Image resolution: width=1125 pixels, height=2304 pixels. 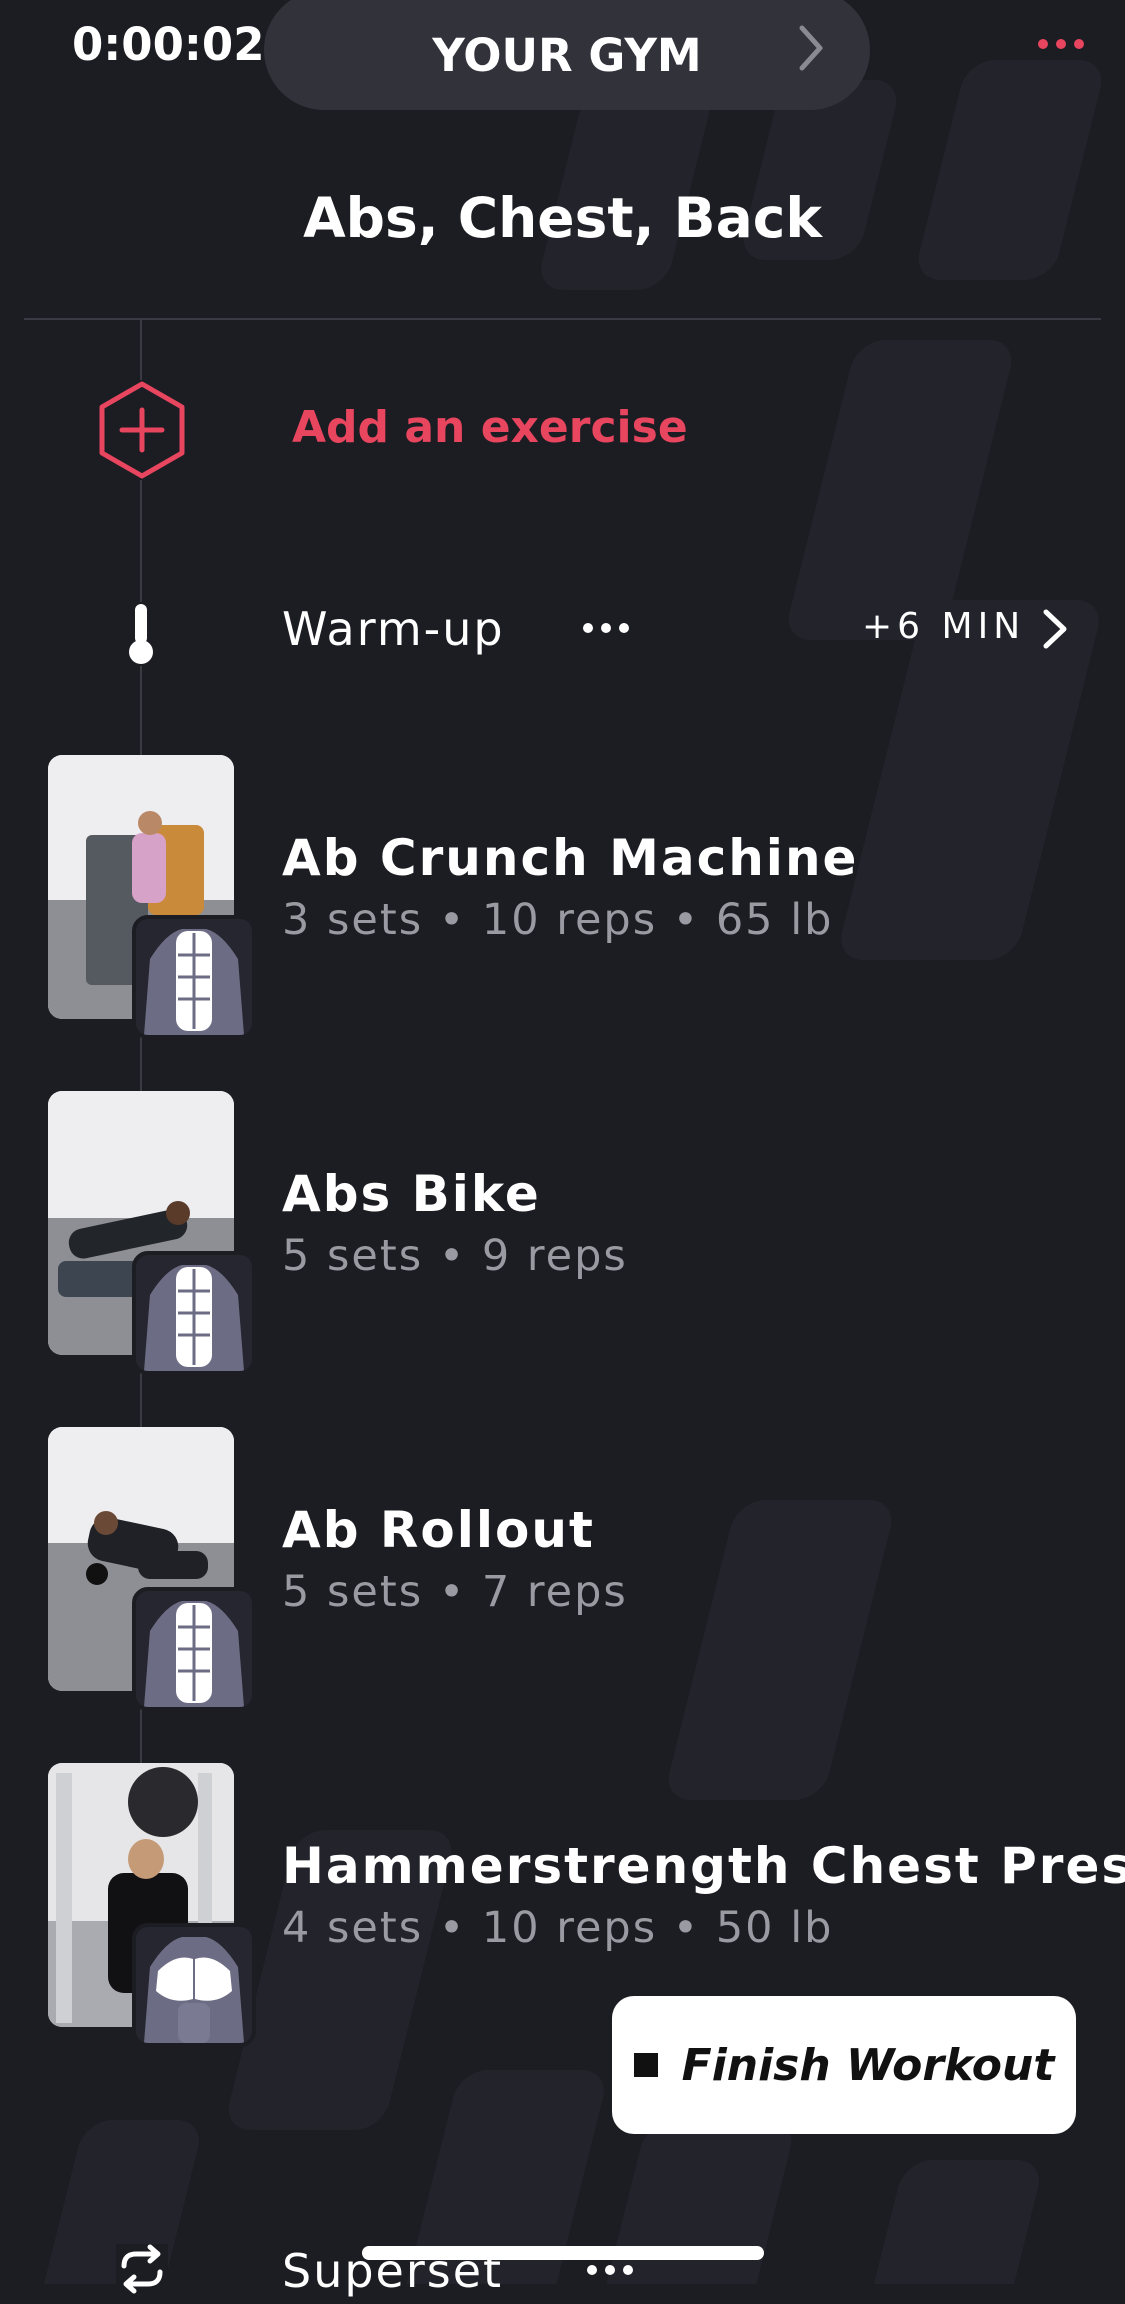 What do you see at coordinates (438, 1530) in the screenshot?
I see `exercise-name: Ab Rollout` at bounding box center [438, 1530].